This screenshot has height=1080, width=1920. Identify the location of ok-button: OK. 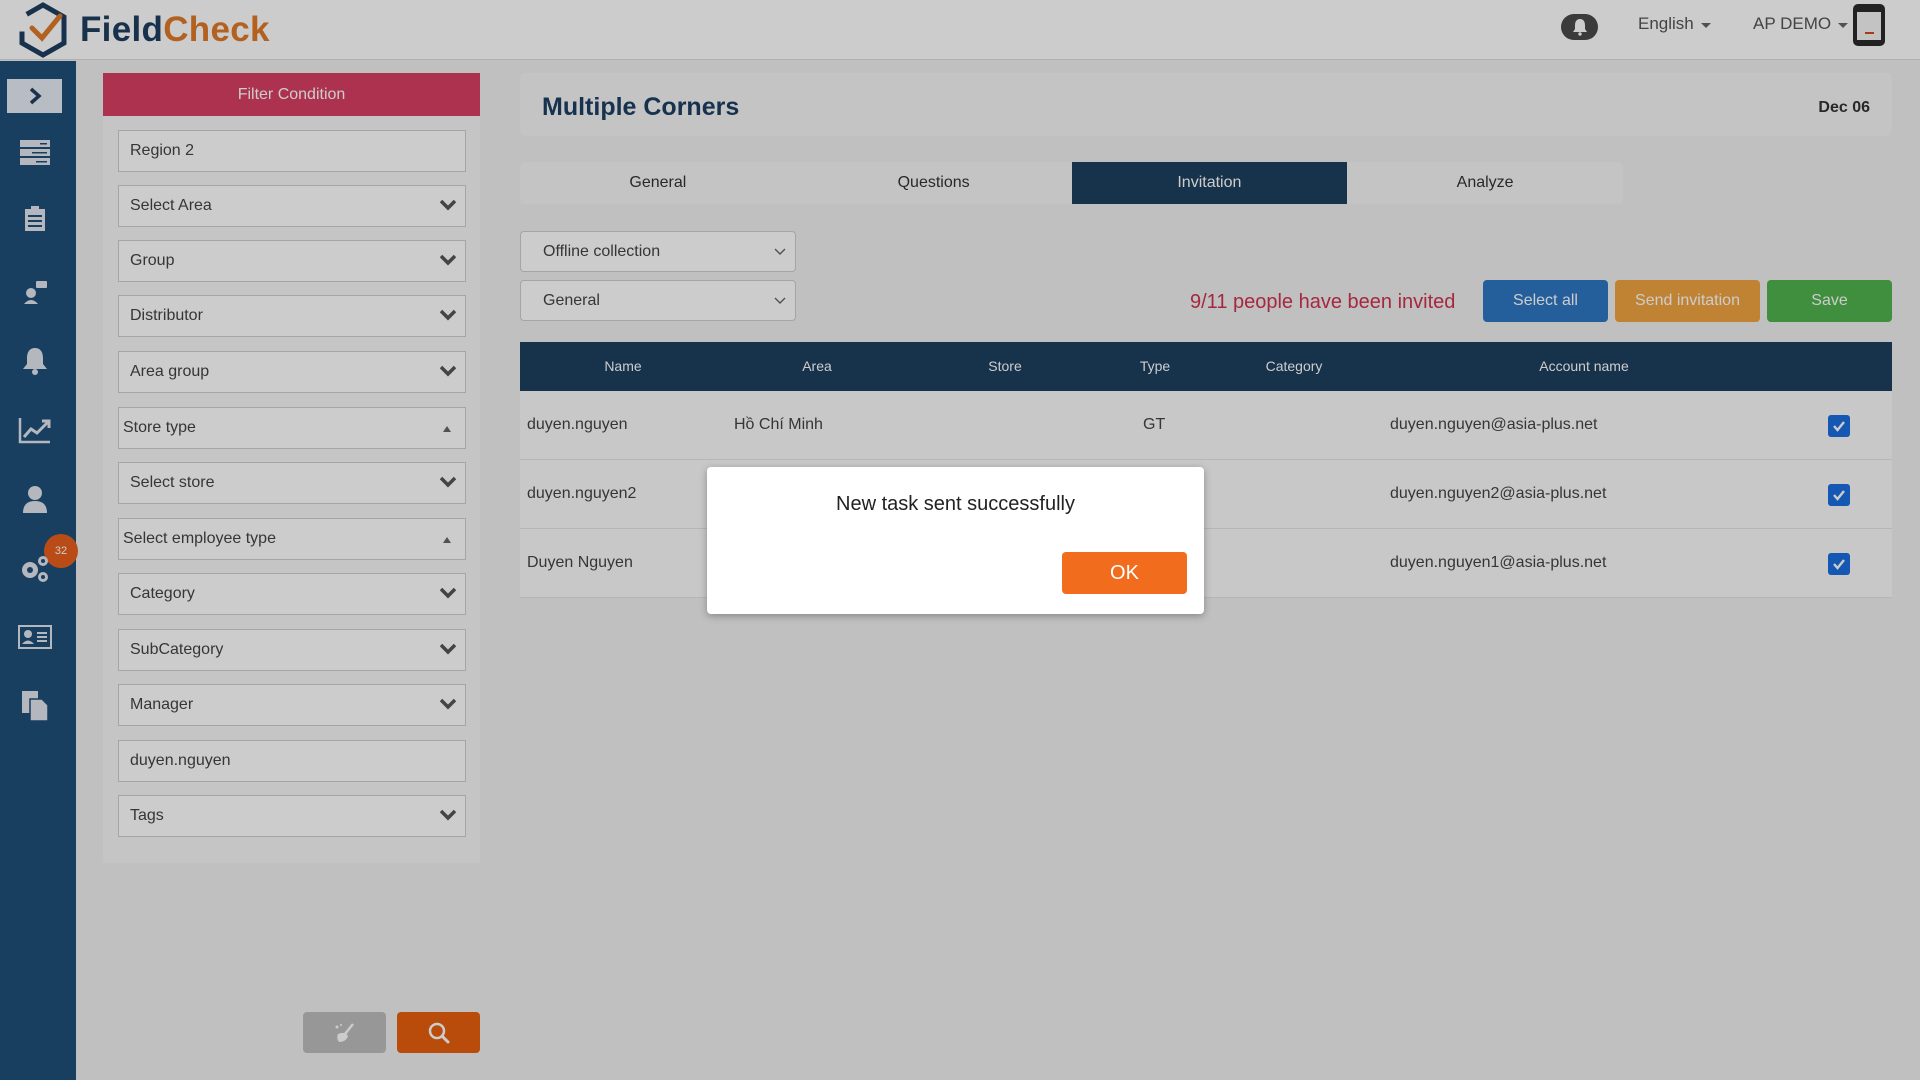
(1124, 573).